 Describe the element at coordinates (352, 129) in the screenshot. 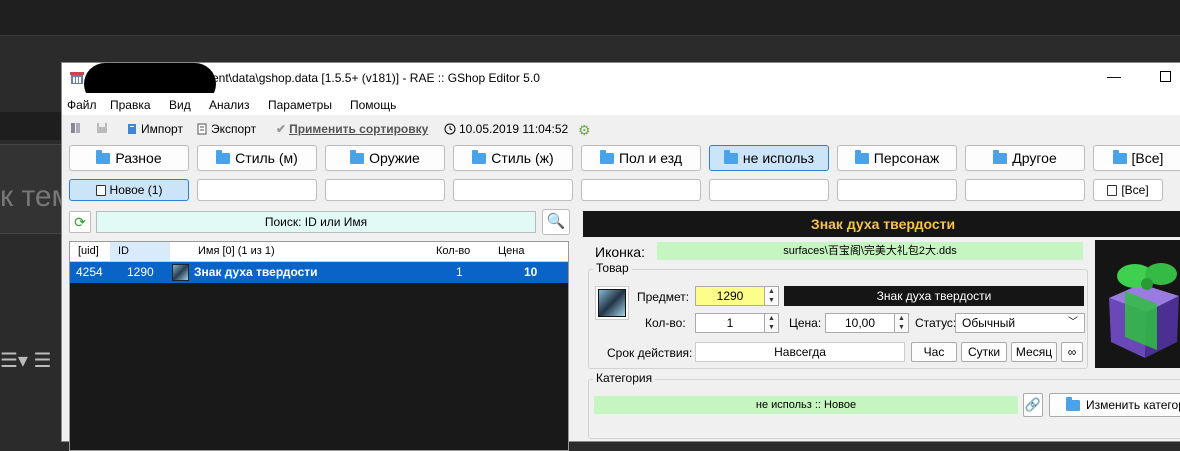

I see `apply-sort-button: ✔ Применить сортировку` at that location.